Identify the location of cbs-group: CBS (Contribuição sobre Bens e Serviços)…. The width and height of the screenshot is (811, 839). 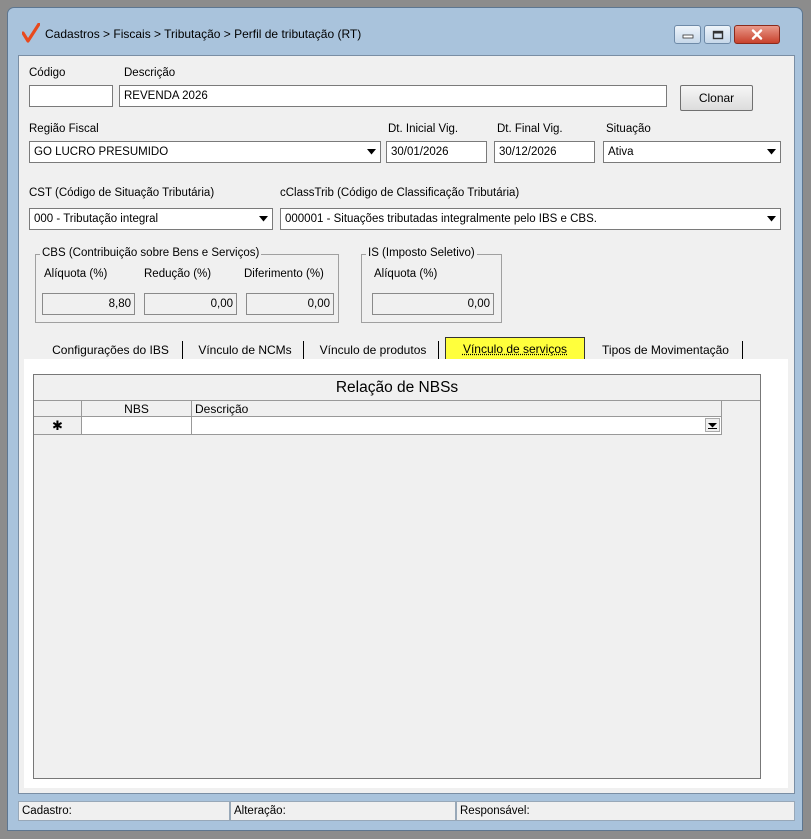
(187, 285).